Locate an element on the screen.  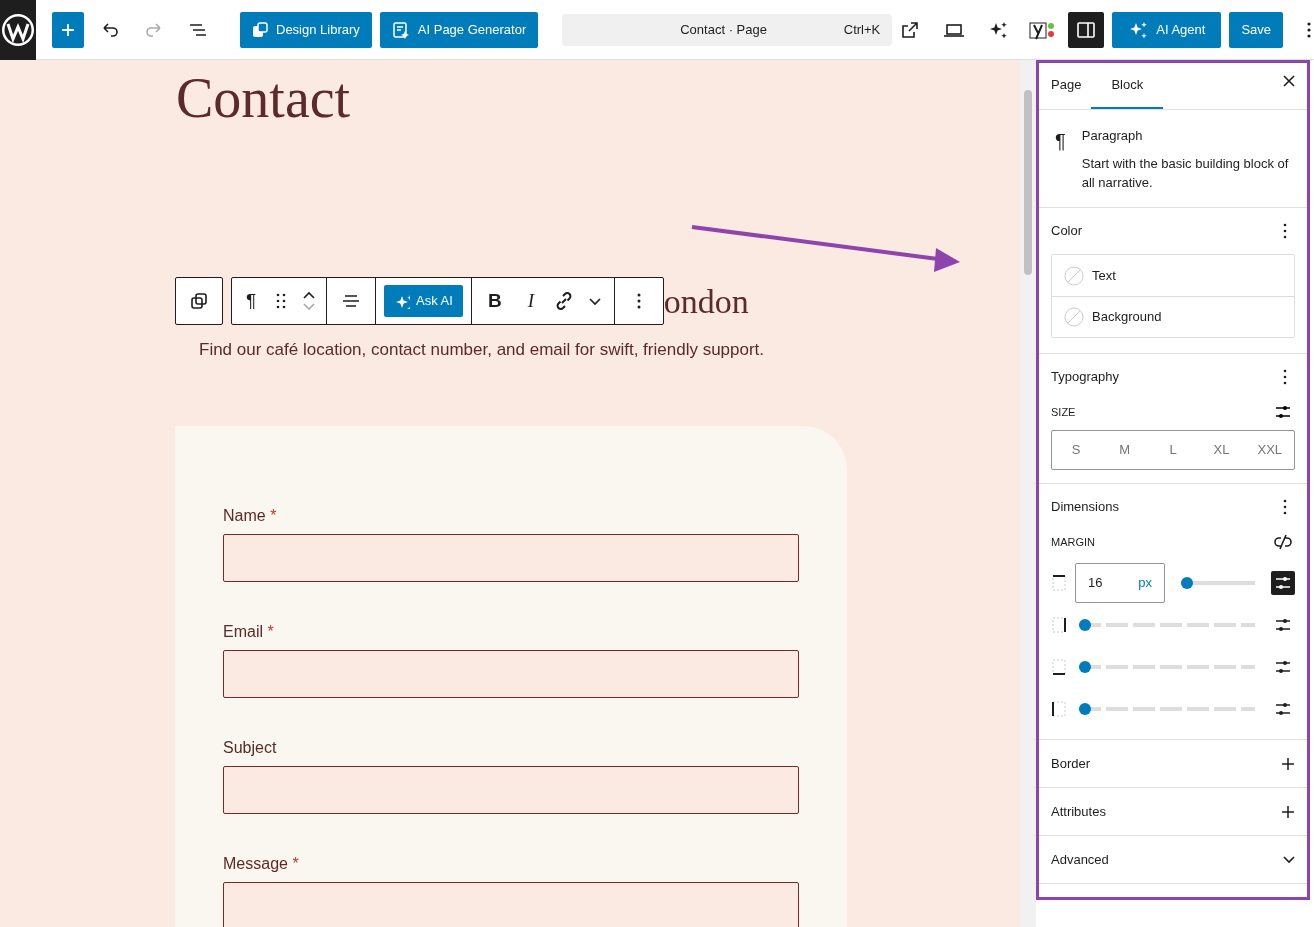
sidebar-tab: Page is located at coordinates (1066, 86).